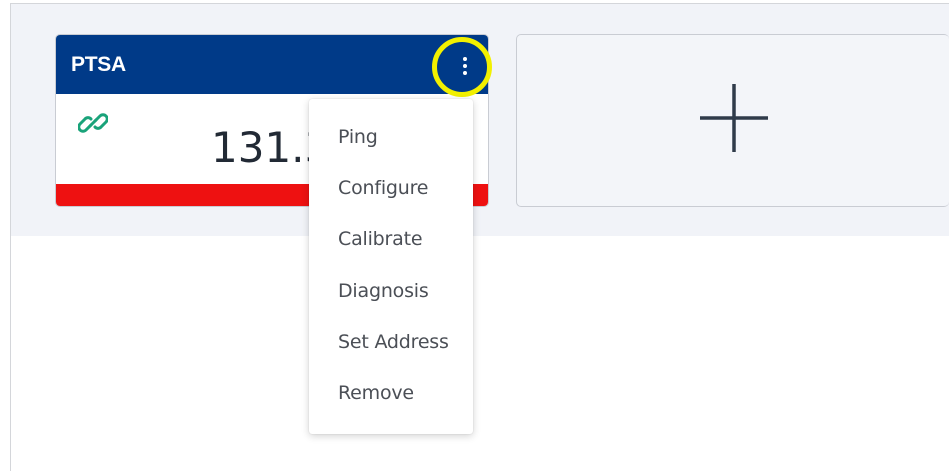 This screenshot has width=949, height=471. What do you see at coordinates (380, 239) in the screenshot?
I see `menu-item-calibrate: Calibrate` at bounding box center [380, 239].